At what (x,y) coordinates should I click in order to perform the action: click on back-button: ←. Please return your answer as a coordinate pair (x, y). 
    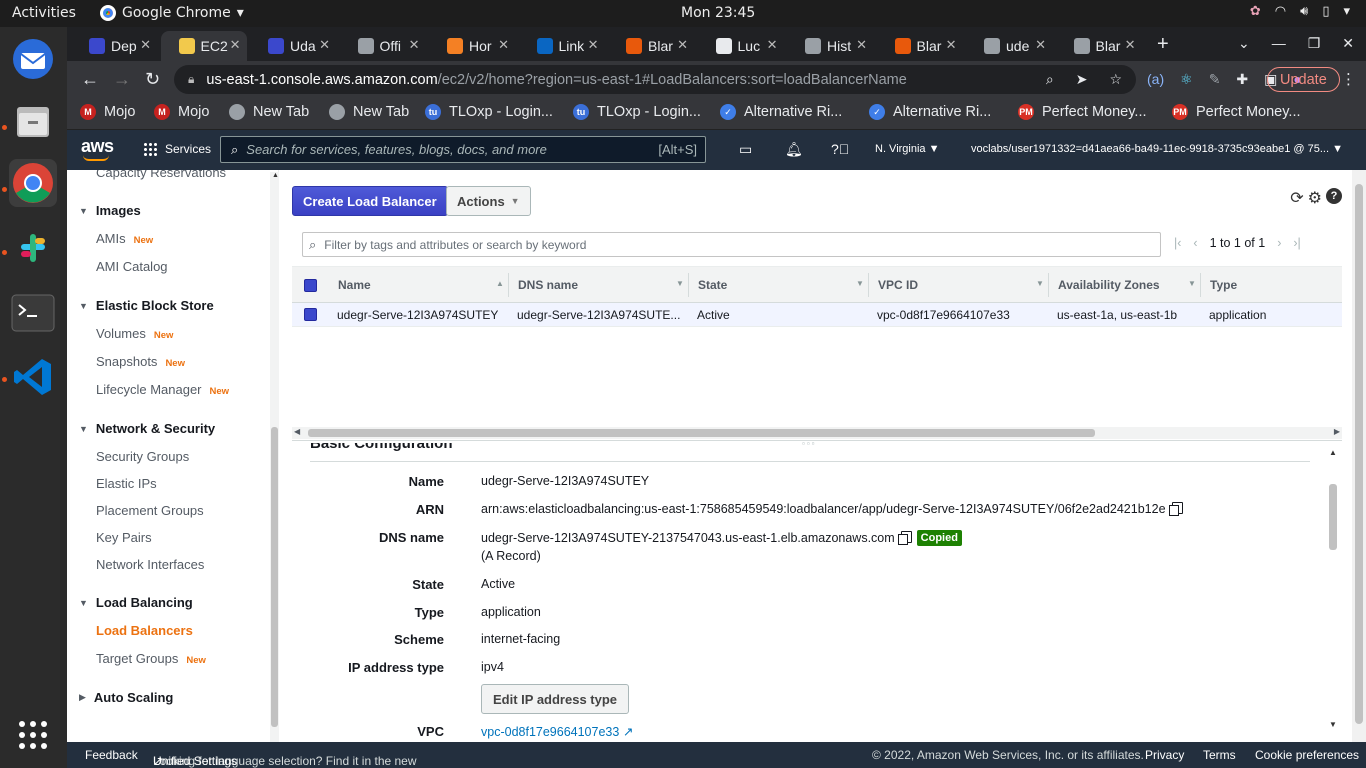
    Looking at the image, I should click on (90, 79).